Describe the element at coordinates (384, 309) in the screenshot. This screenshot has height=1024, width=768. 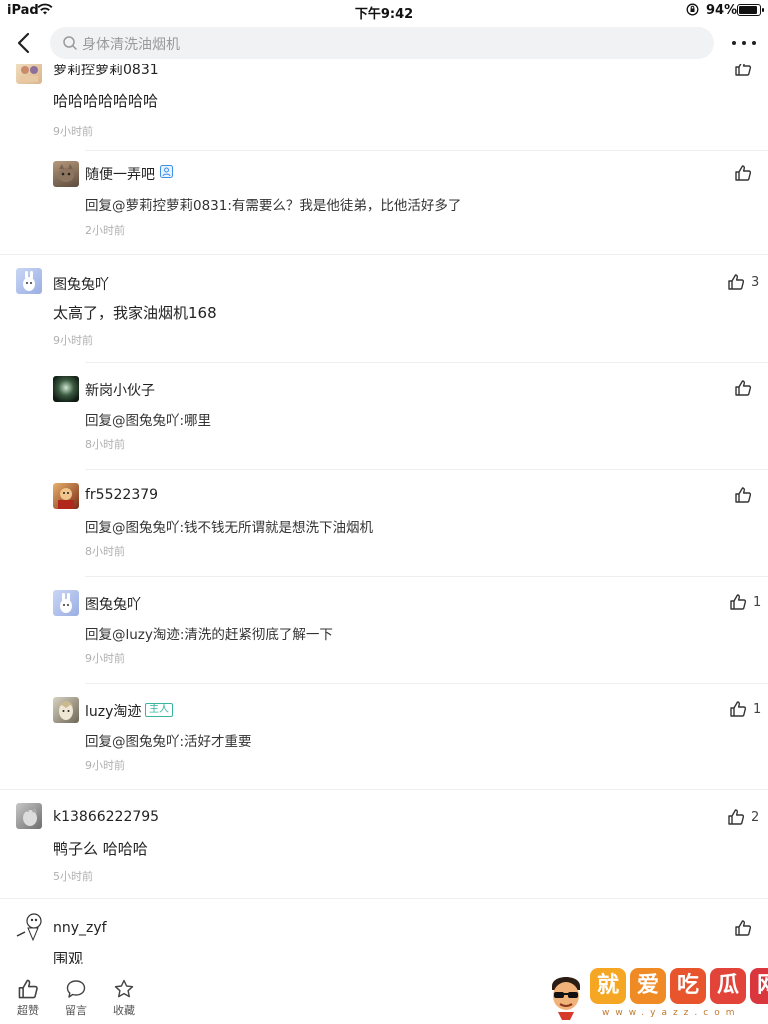
I see `comment-item: 图兔兔吖 太高了，我家油烟机168 9小时前 3` at that location.